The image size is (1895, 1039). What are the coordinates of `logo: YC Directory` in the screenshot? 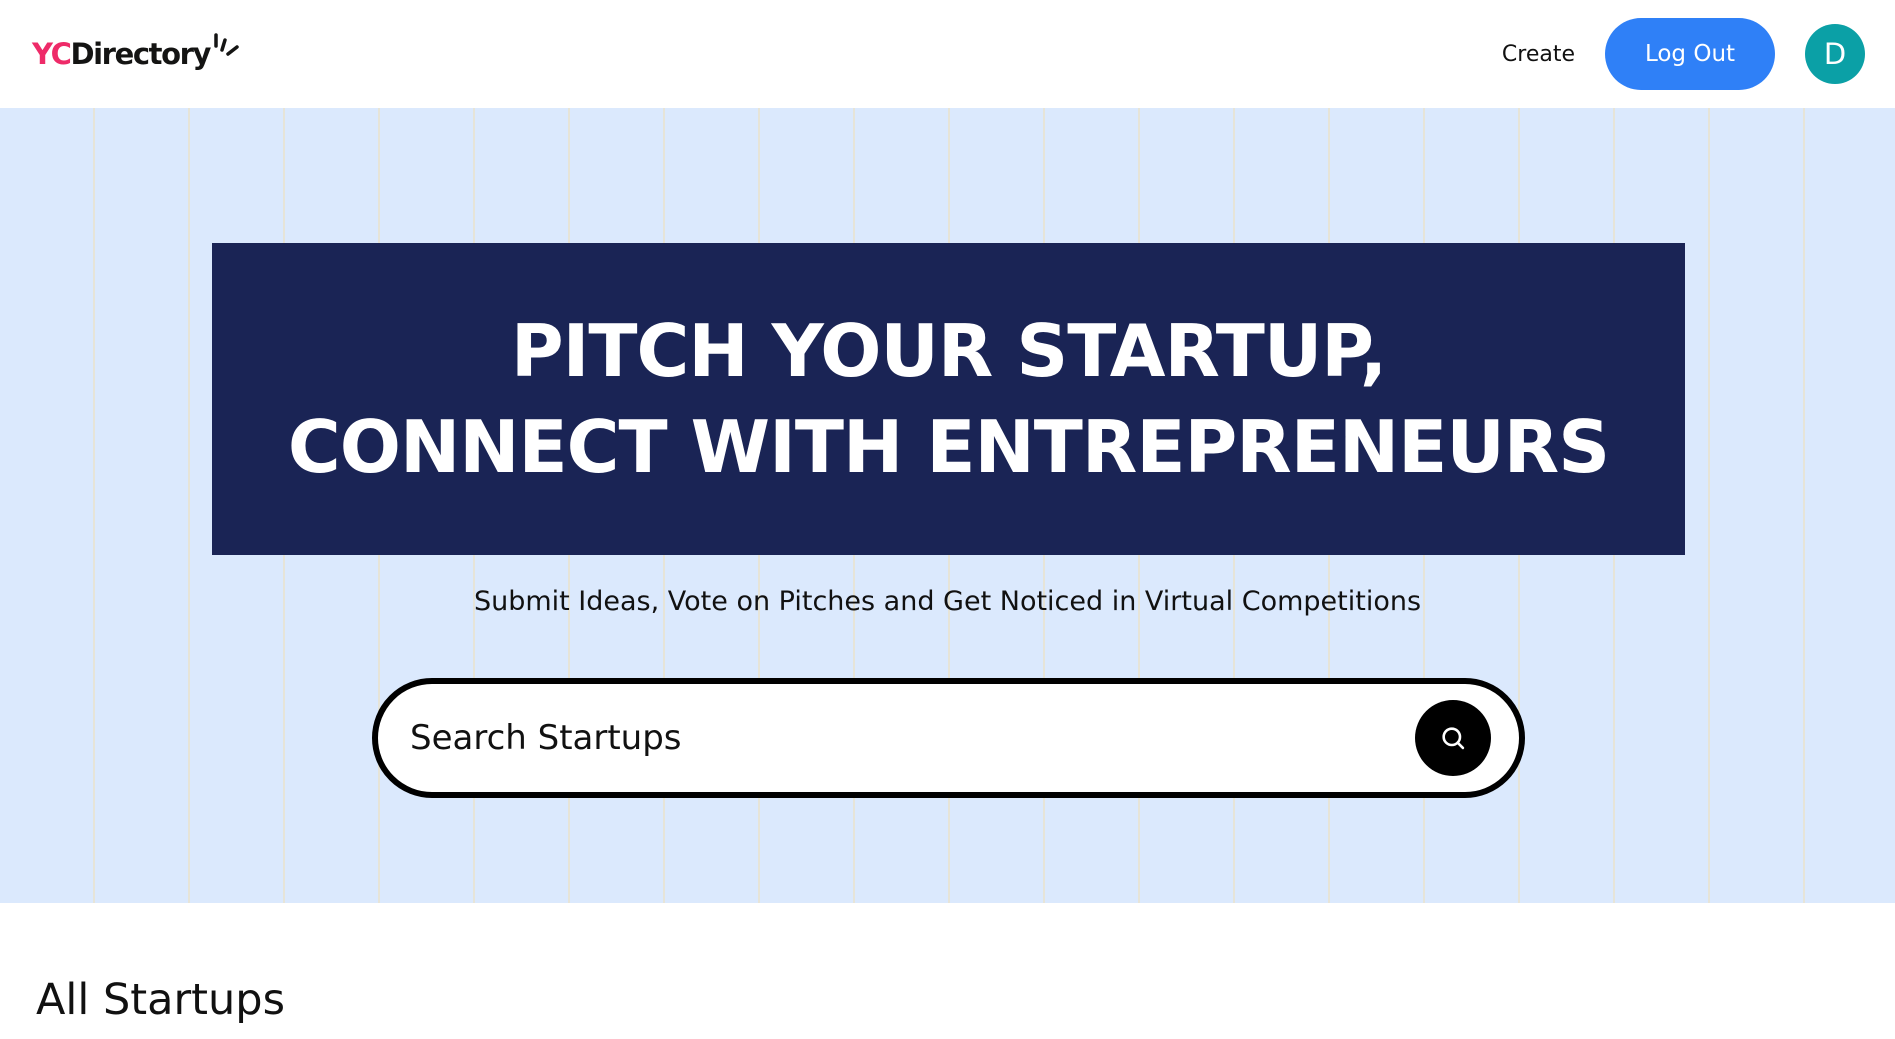 It's located at (137, 52).